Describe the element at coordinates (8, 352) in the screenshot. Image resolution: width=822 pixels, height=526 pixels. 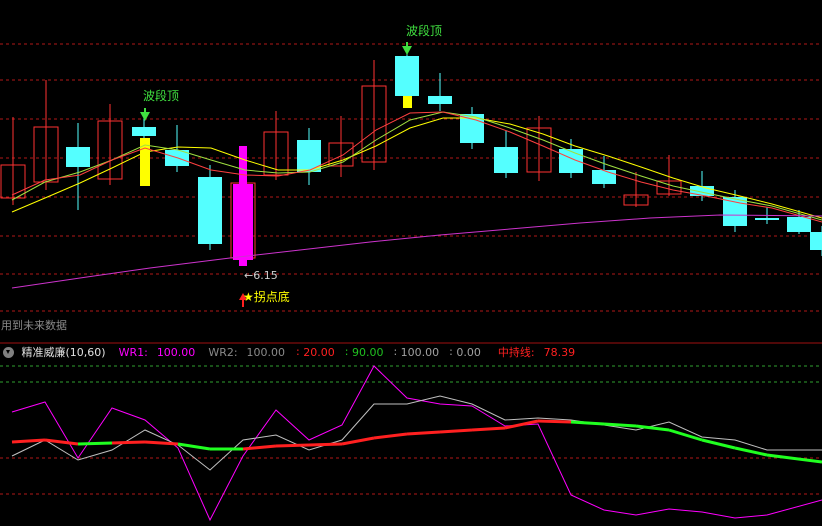
I see `collapse-indicator-icon` at that location.